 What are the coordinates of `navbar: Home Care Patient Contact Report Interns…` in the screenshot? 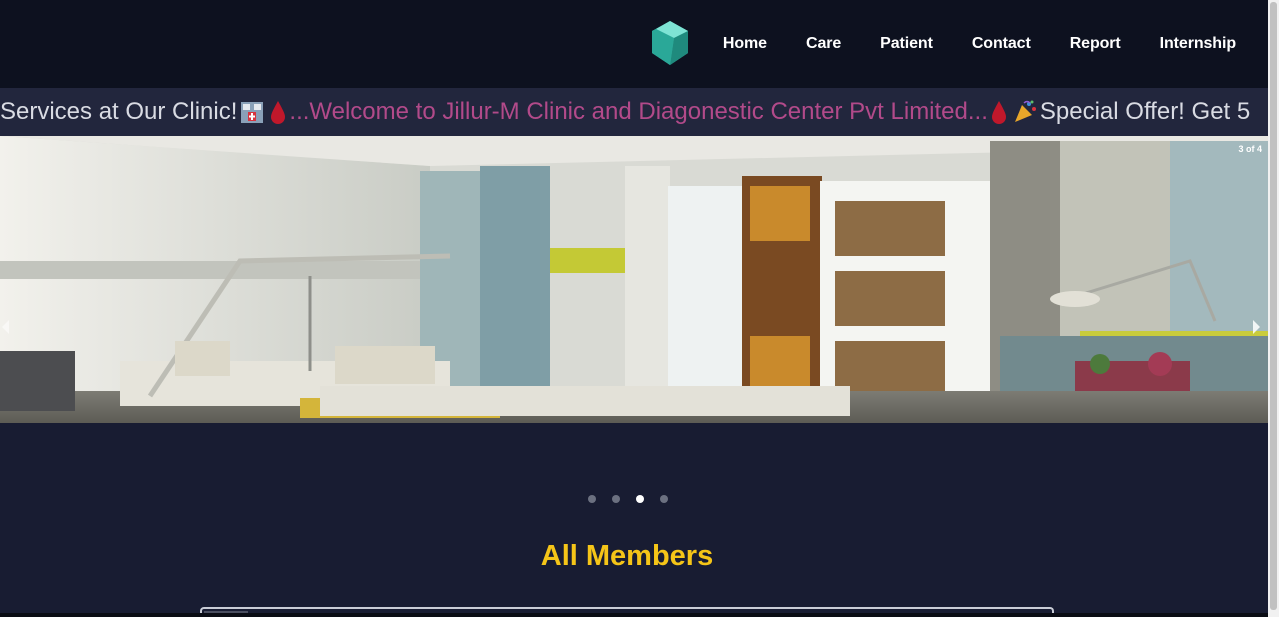 It's located at (634, 44).